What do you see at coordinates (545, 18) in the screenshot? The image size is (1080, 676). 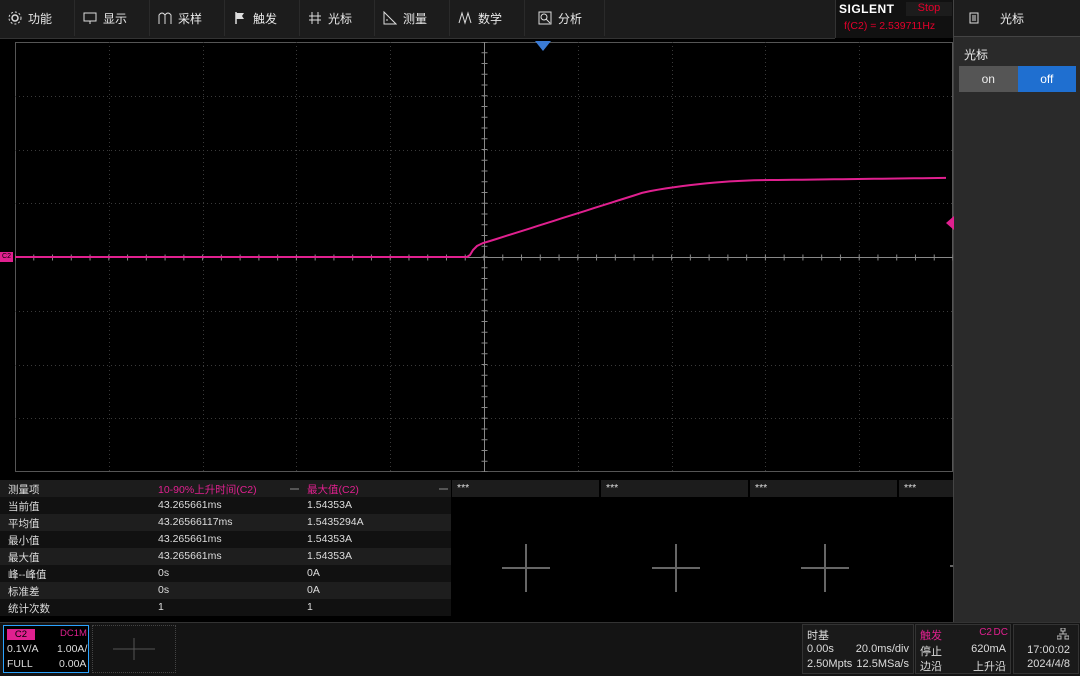 I see `analysis-icon` at bounding box center [545, 18].